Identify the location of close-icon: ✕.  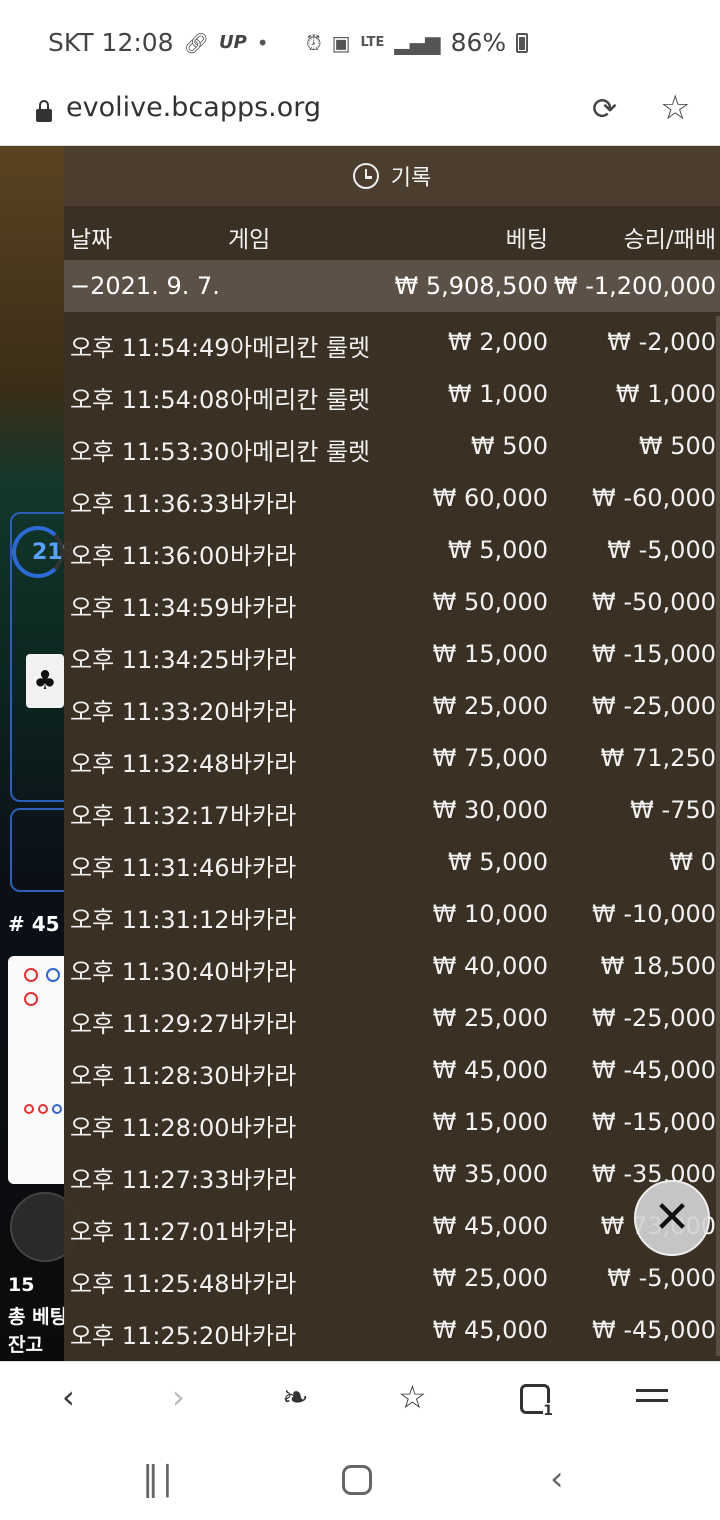
(672, 1217).